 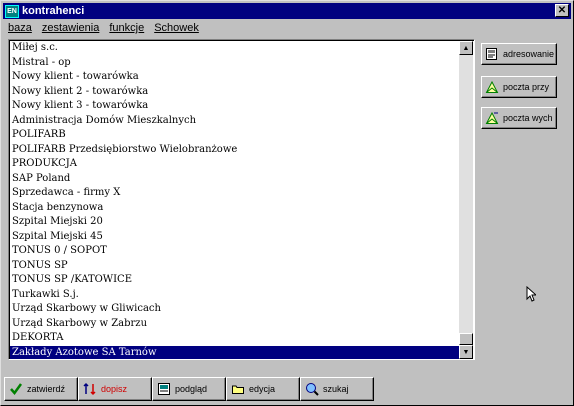 What do you see at coordinates (164, 389) in the screenshot?
I see `preview-icon` at bounding box center [164, 389].